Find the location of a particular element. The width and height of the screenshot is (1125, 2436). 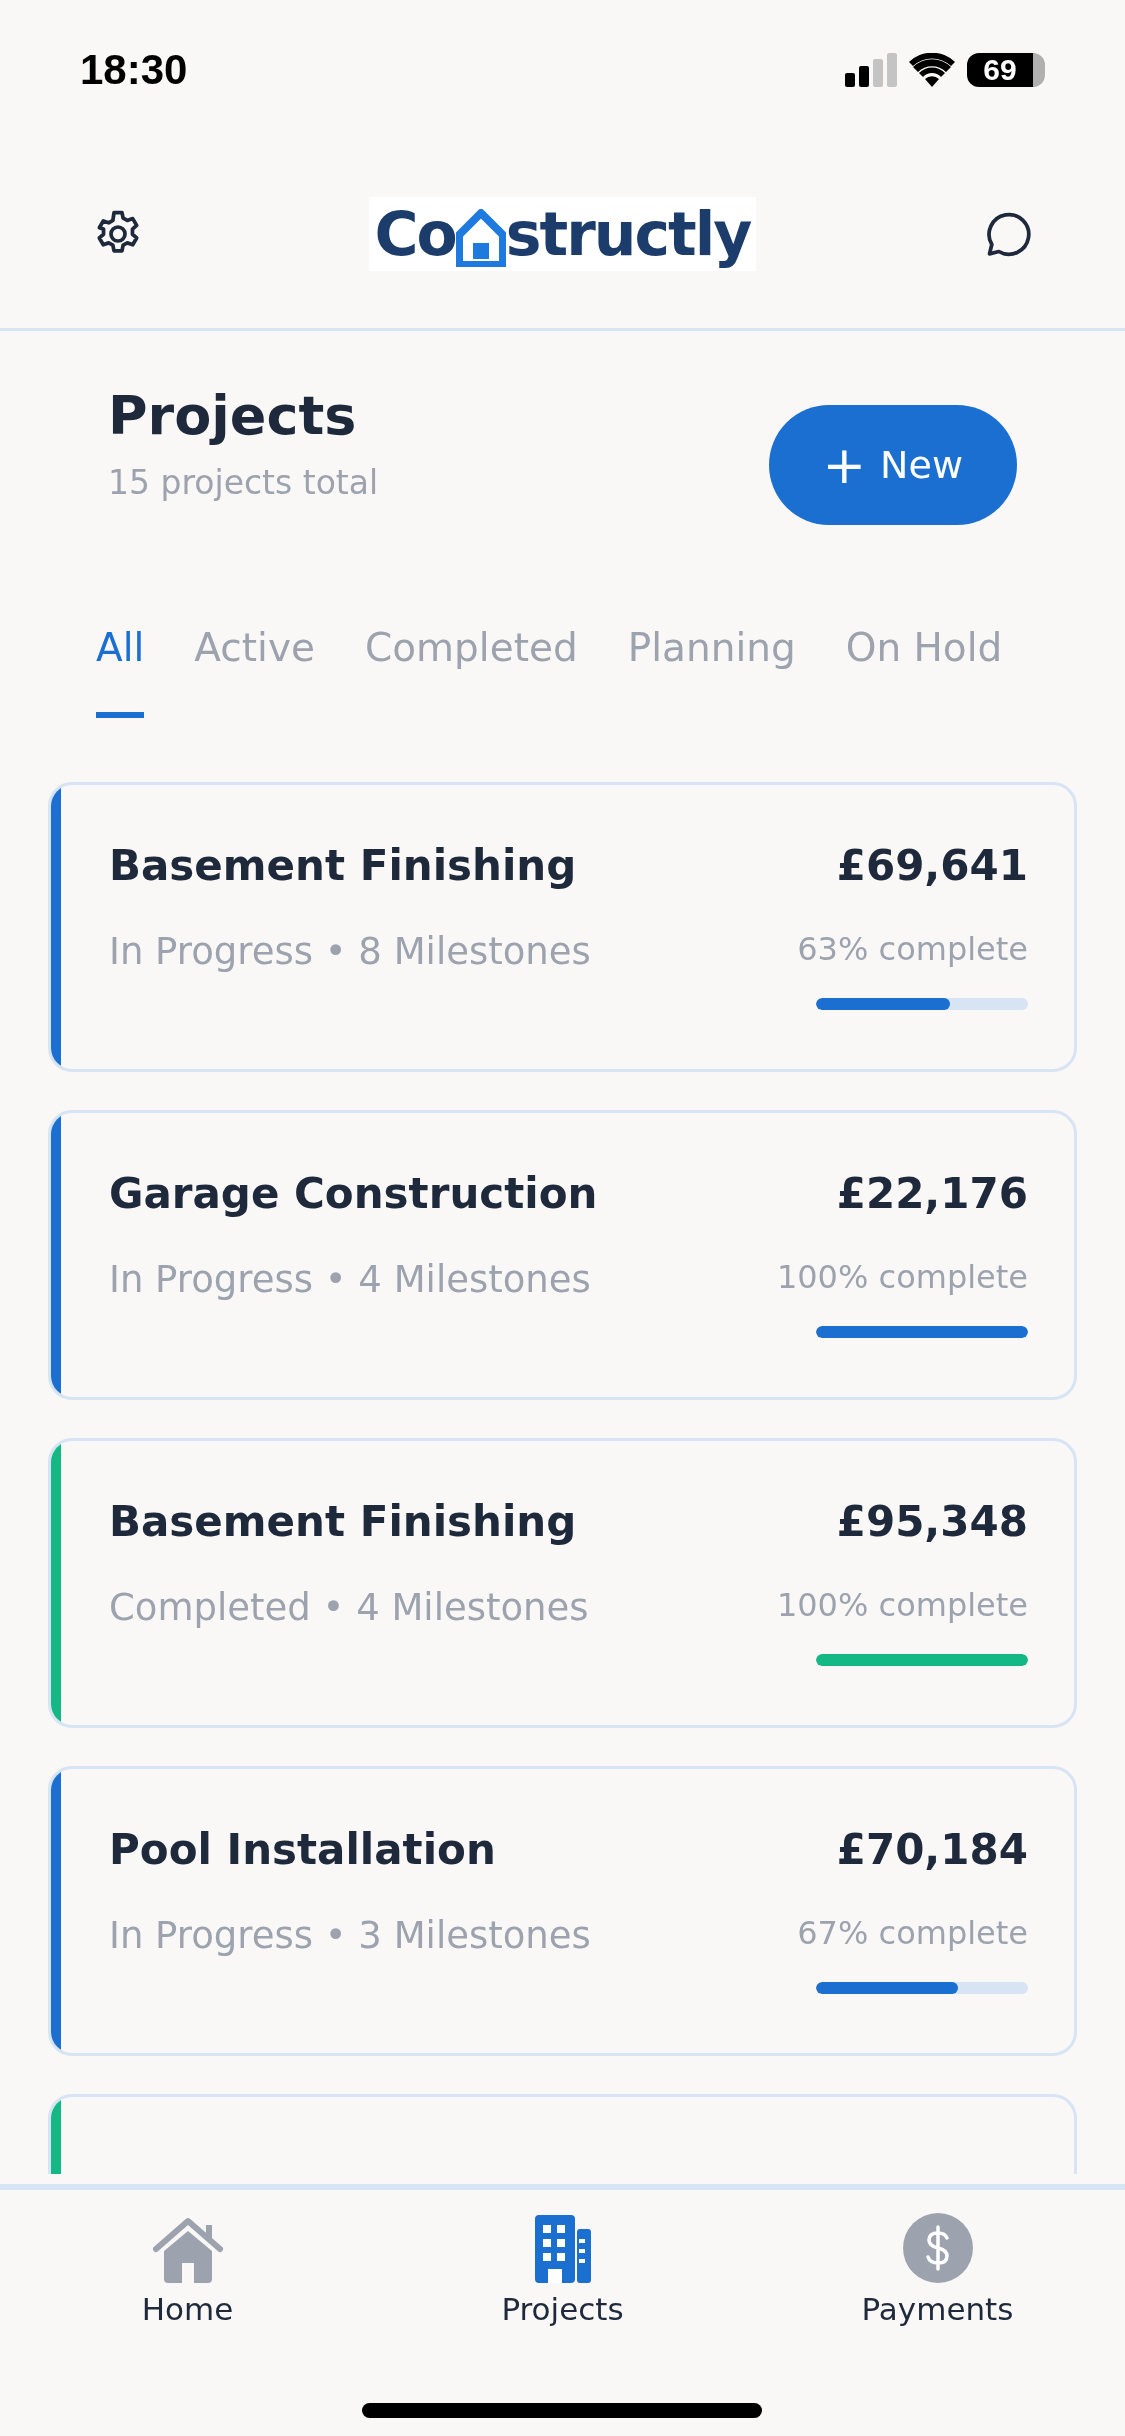

project-card: Pool Installation £70,184 In Progress • 3 Milestones 67% complete is located at coordinates (562, 1911).